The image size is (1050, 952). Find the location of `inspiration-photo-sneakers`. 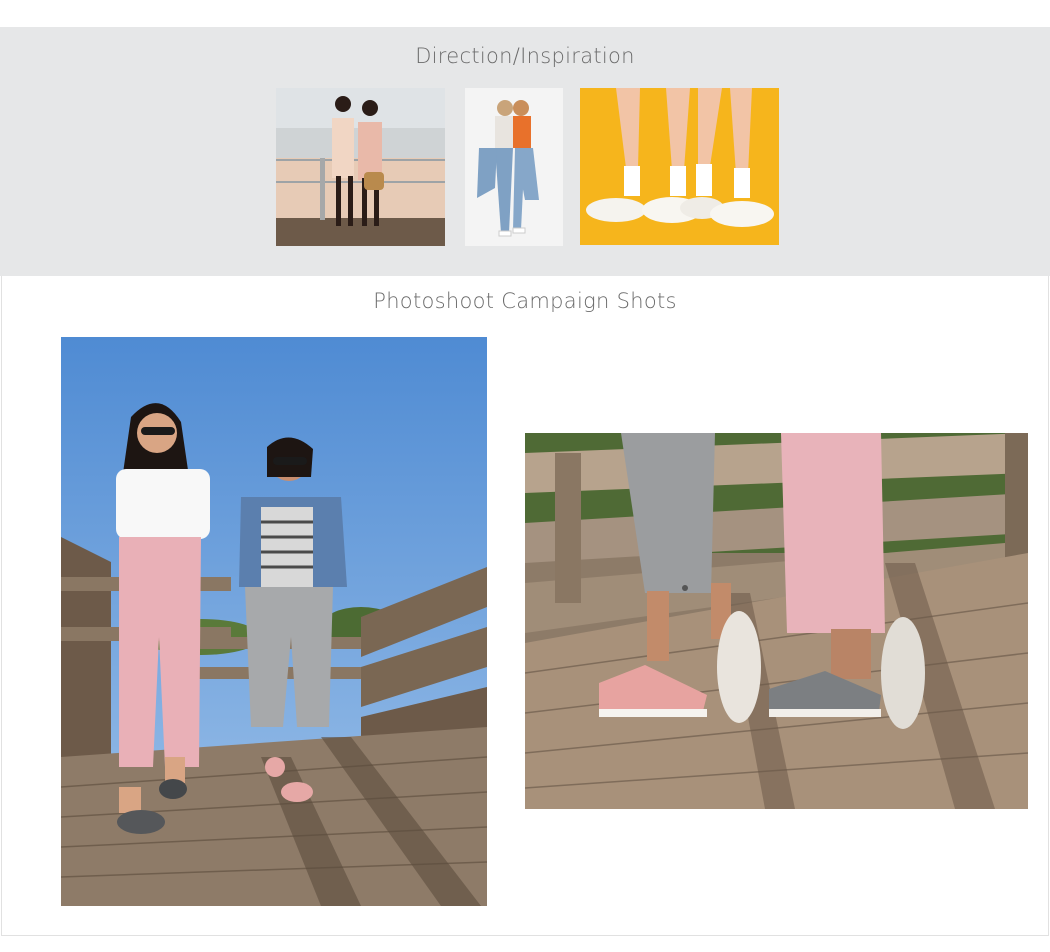

inspiration-photo-sneakers is located at coordinates (679, 166).